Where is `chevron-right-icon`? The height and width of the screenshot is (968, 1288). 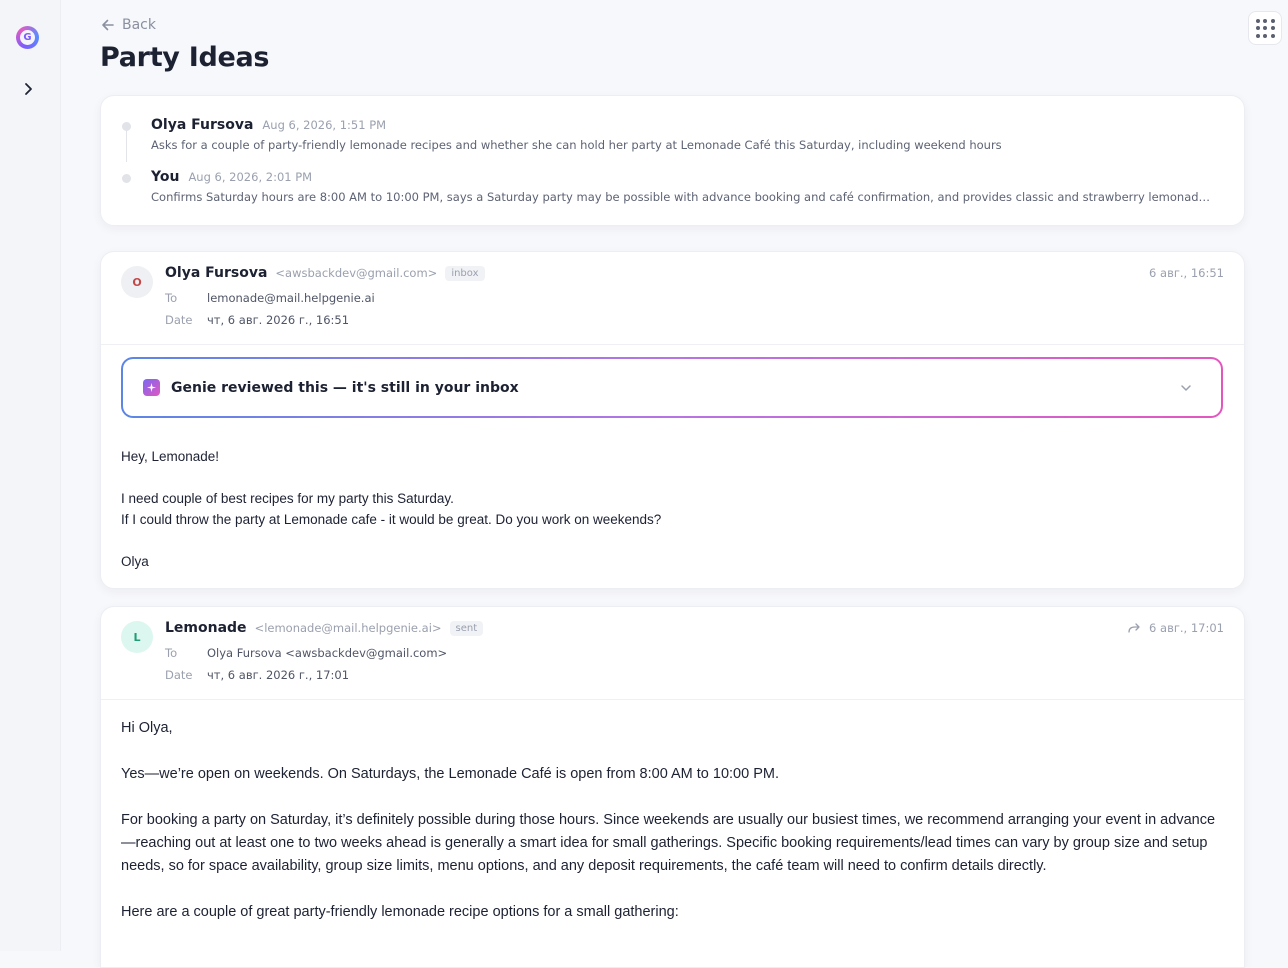
chevron-right-icon is located at coordinates (28, 89).